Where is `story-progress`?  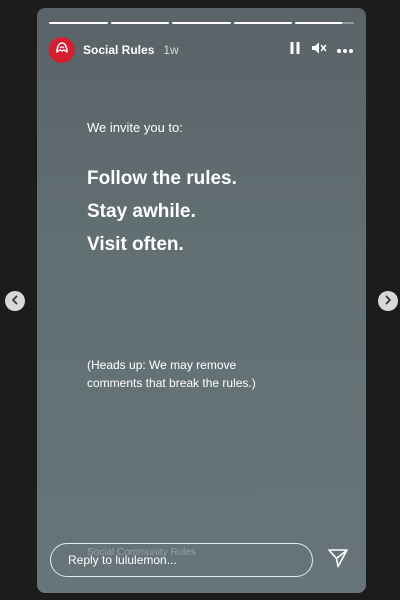
story-progress is located at coordinates (201, 23).